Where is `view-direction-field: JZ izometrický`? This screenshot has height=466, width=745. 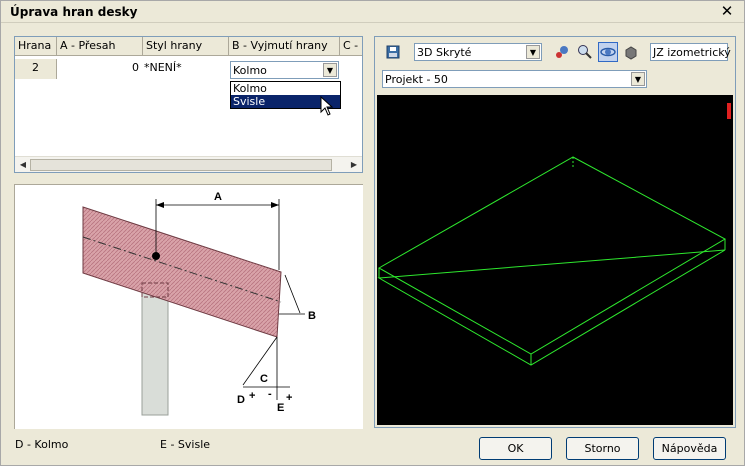
view-direction-field: JZ izometrický is located at coordinates (690, 52).